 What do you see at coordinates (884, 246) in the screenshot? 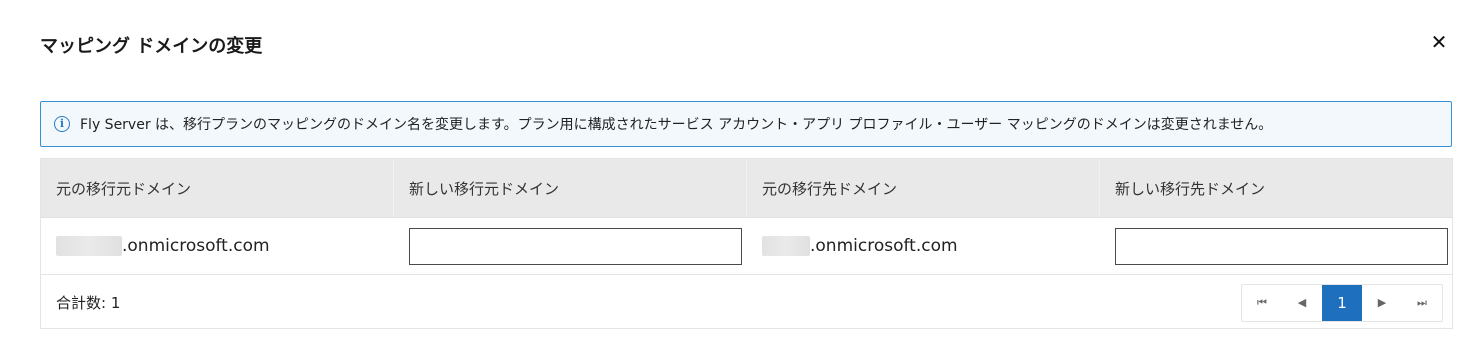
I see `original-target-domain-suffix: .onmicrosoft.com` at bounding box center [884, 246].